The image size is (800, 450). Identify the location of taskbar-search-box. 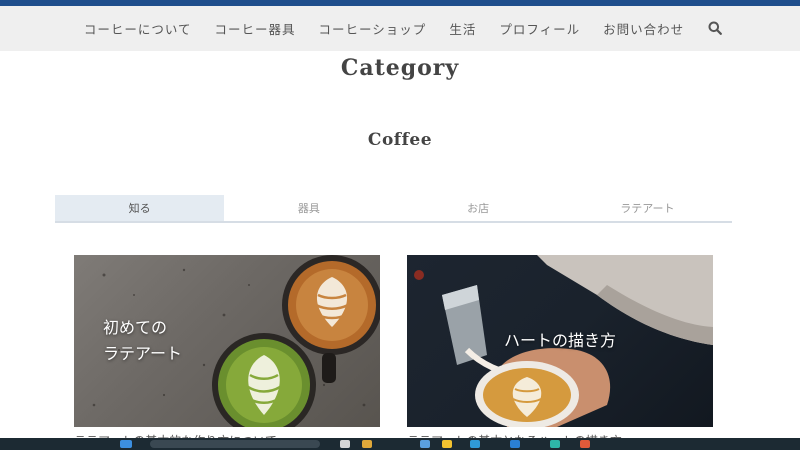
(235, 444).